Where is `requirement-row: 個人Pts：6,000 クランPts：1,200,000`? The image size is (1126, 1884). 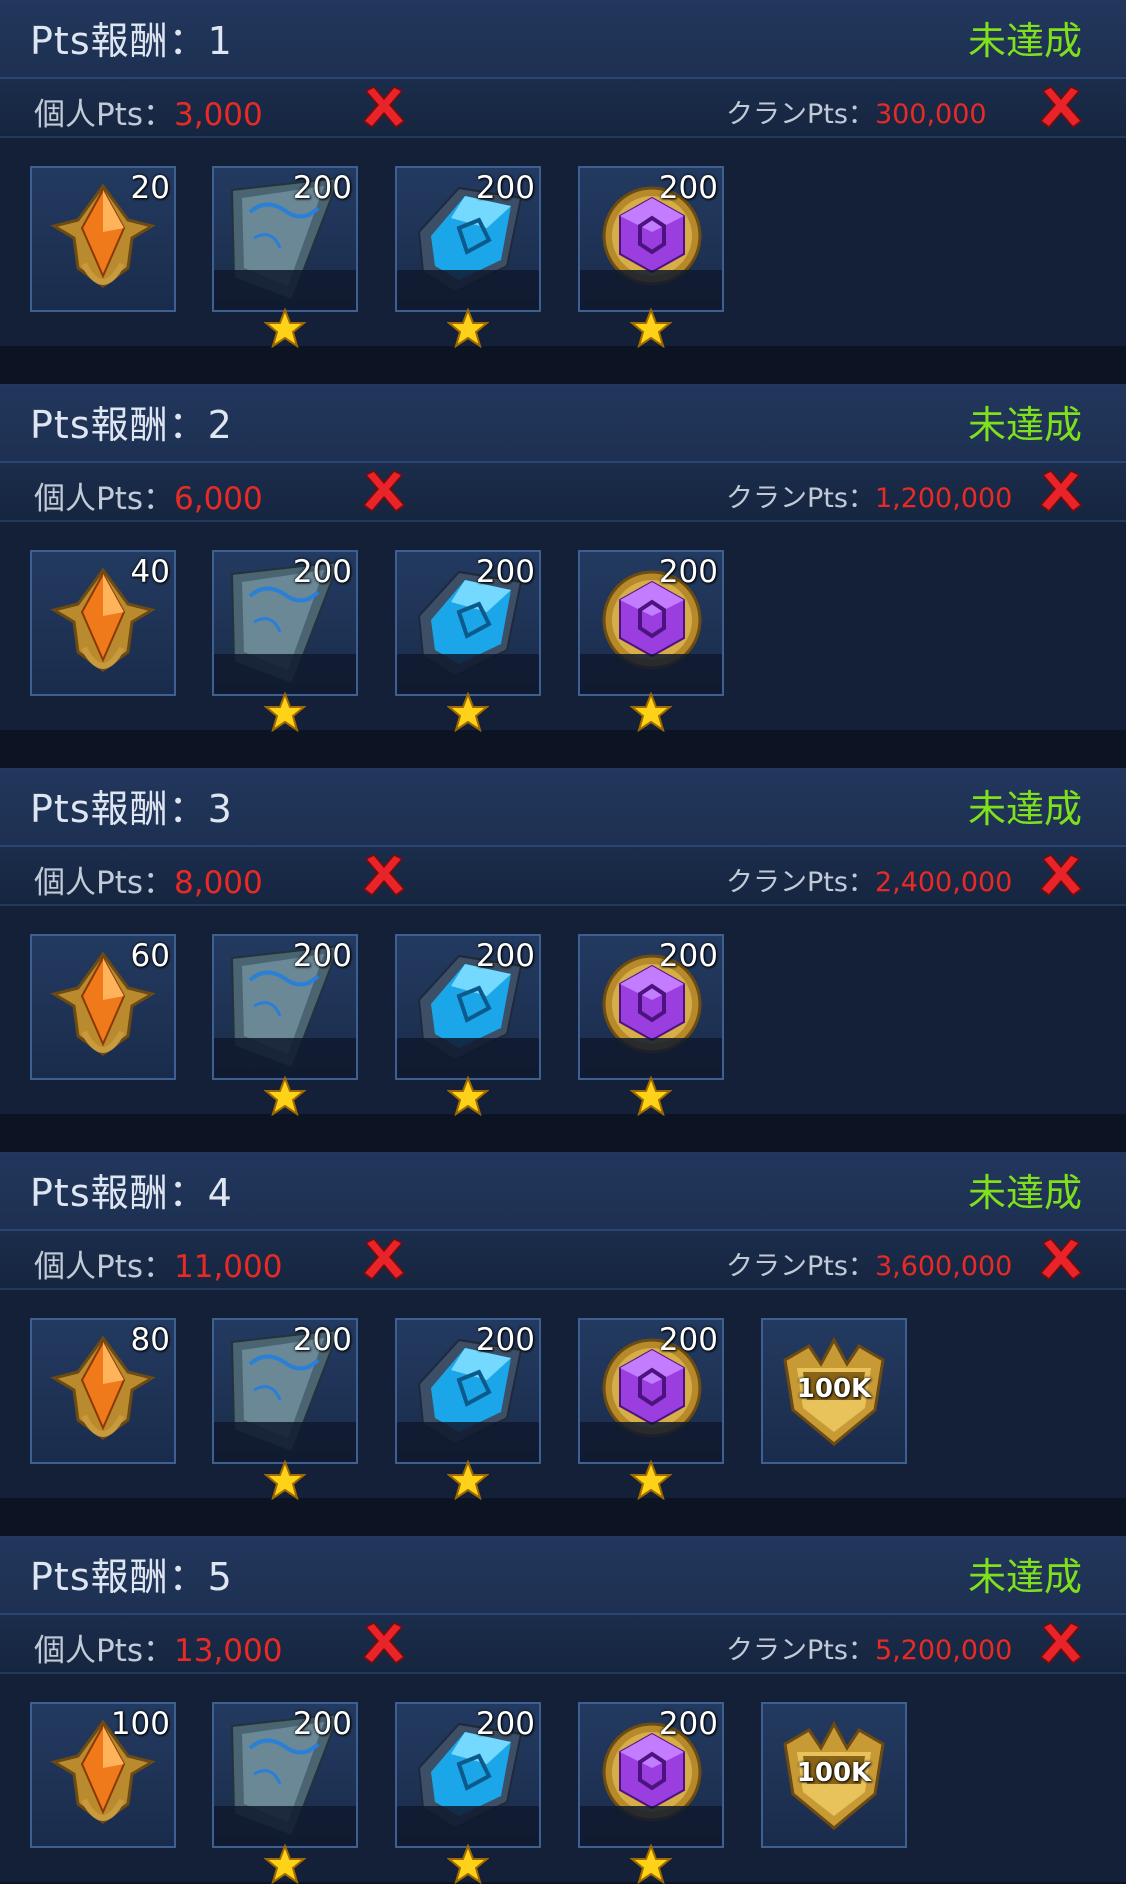 requirement-row: 個人Pts：6,000 クランPts：1,200,000 is located at coordinates (563, 492).